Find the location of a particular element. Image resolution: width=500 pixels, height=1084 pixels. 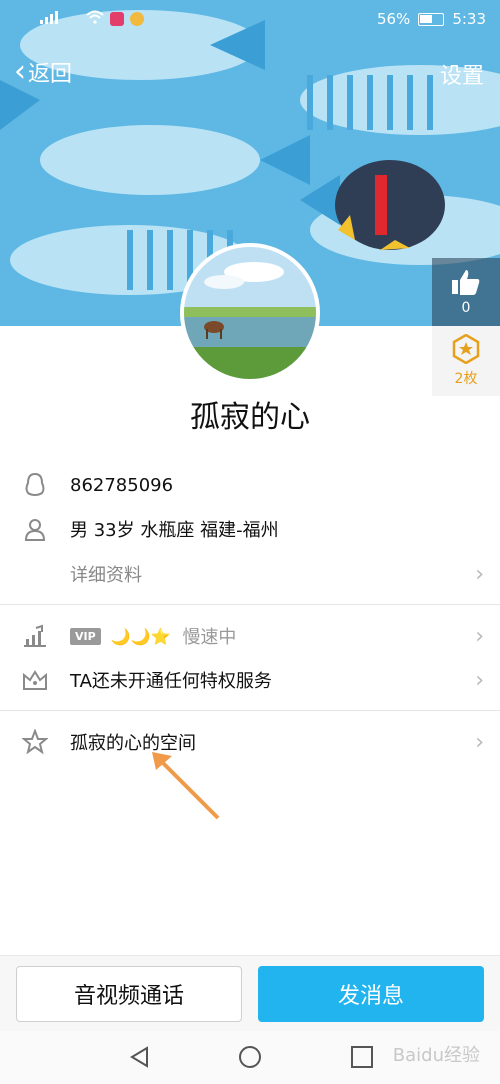

person-icon is located at coordinates (35, 529).